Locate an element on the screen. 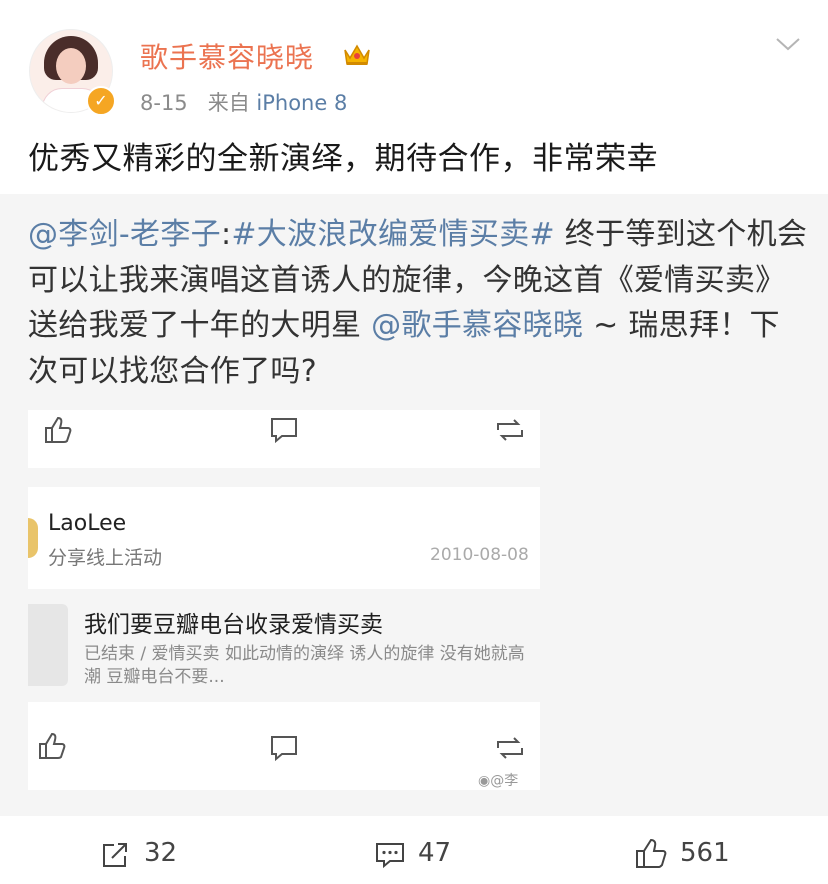 The width and height of the screenshot is (828, 884). hashtag-link: #大波浪改编爱情买卖# is located at coordinates (393, 234).